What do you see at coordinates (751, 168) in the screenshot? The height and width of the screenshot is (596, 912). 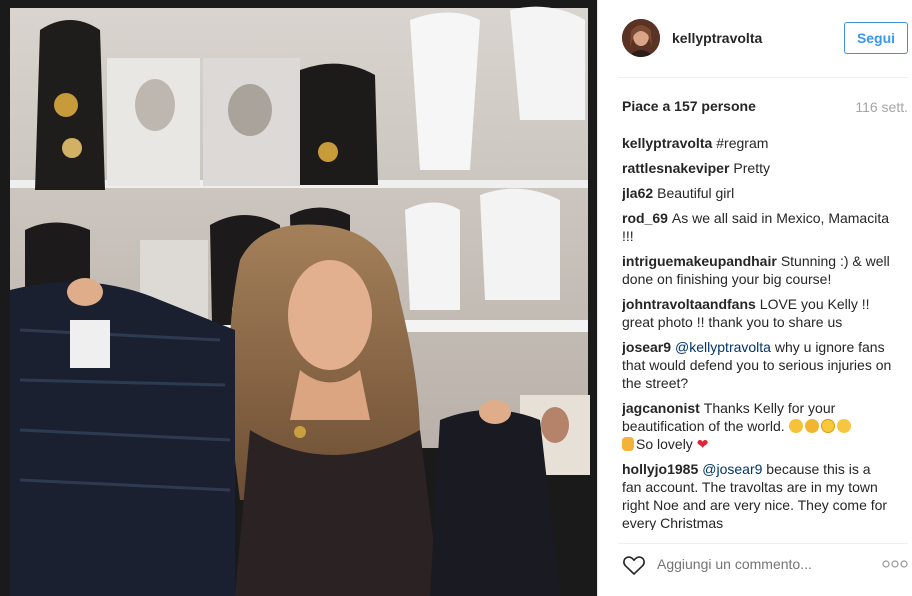 I see `comment-text: Pretty` at bounding box center [751, 168].